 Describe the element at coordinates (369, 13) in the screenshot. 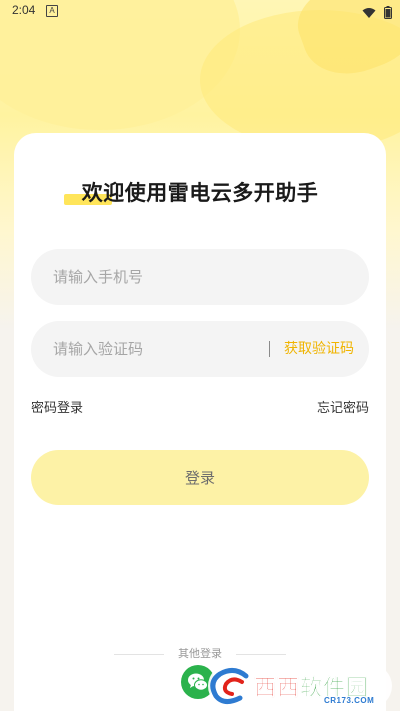

I see `wifi-icon` at that location.